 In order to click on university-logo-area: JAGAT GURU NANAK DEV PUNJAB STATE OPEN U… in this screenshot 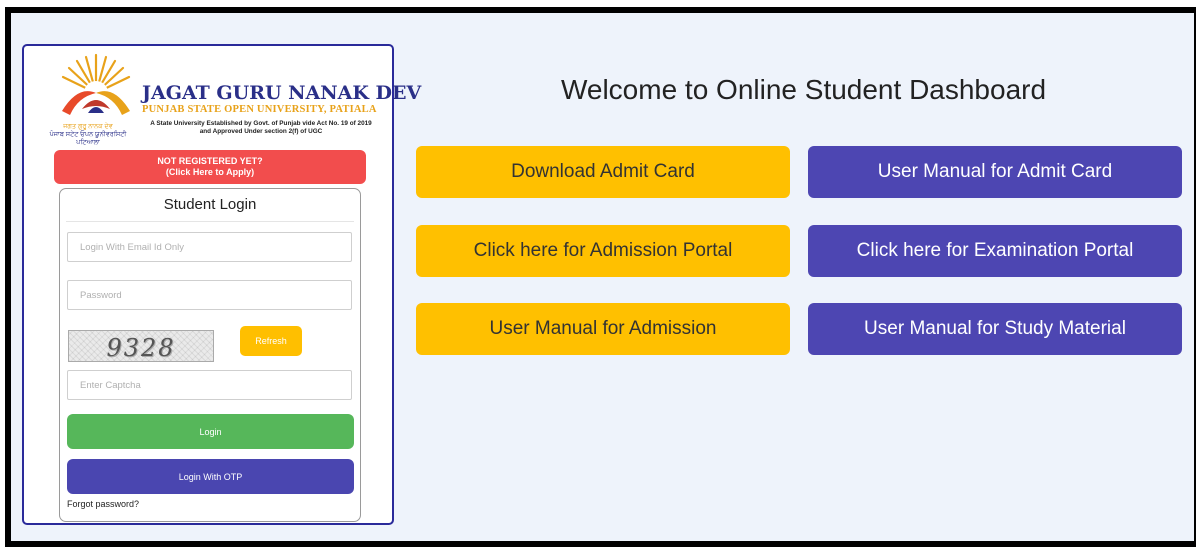, I will do `click(232, 101)`.